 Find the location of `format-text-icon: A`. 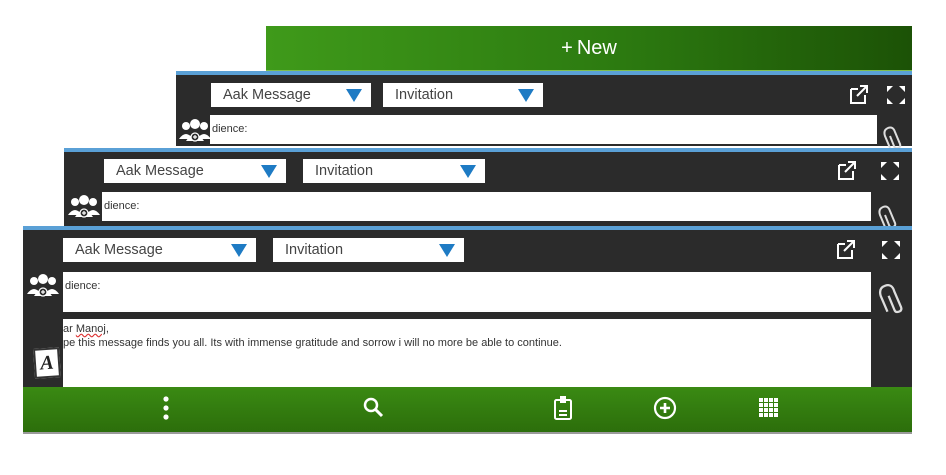

format-text-icon: A is located at coordinates (47, 363).